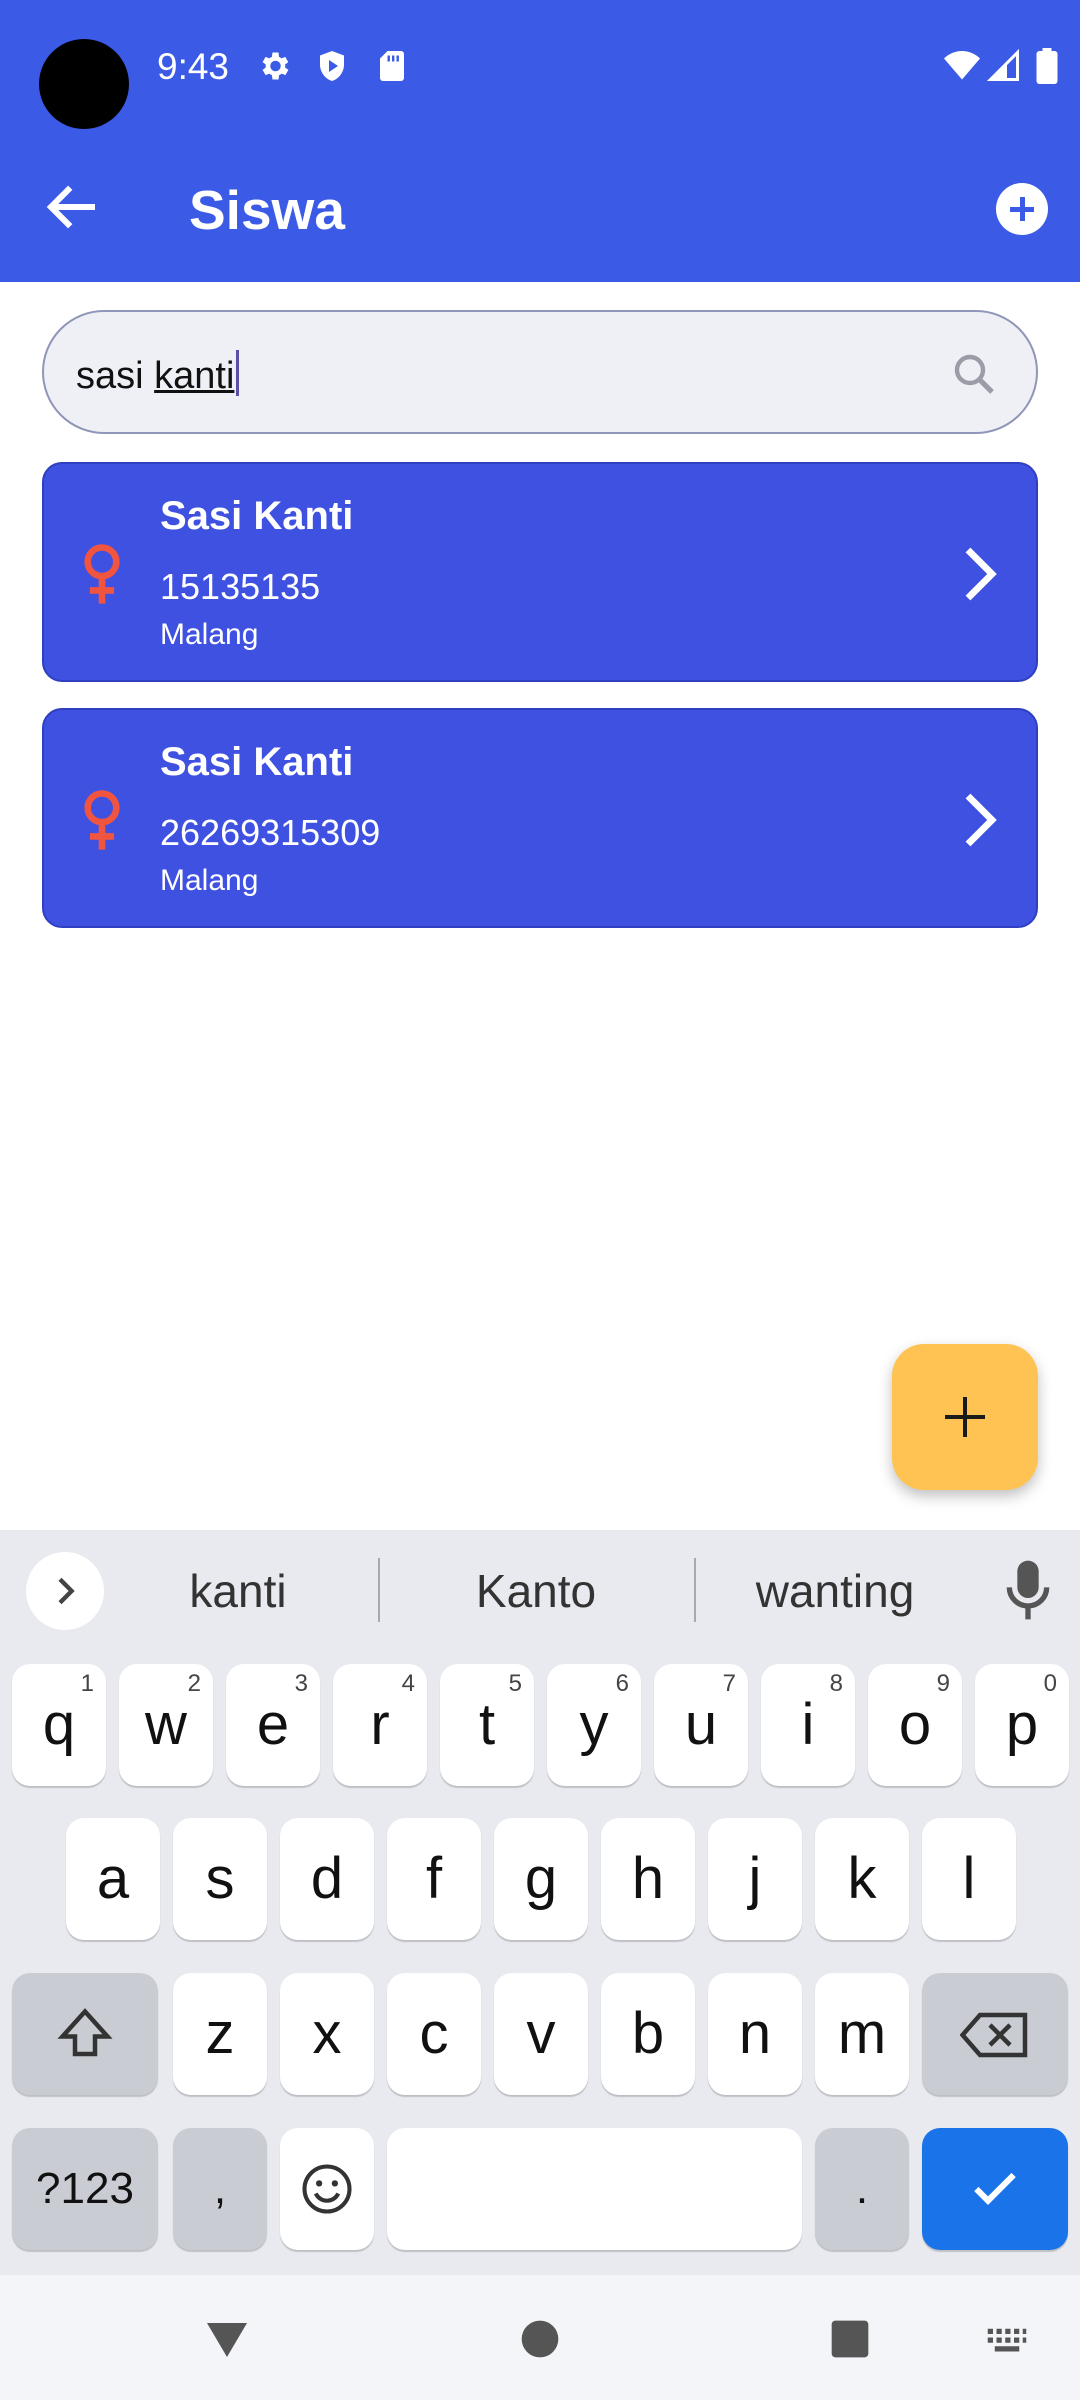 Image resolution: width=1080 pixels, height=2400 pixels. Describe the element at coordinates (220, 2189) in the screenshot. I see `comma-key: ,` at that location.